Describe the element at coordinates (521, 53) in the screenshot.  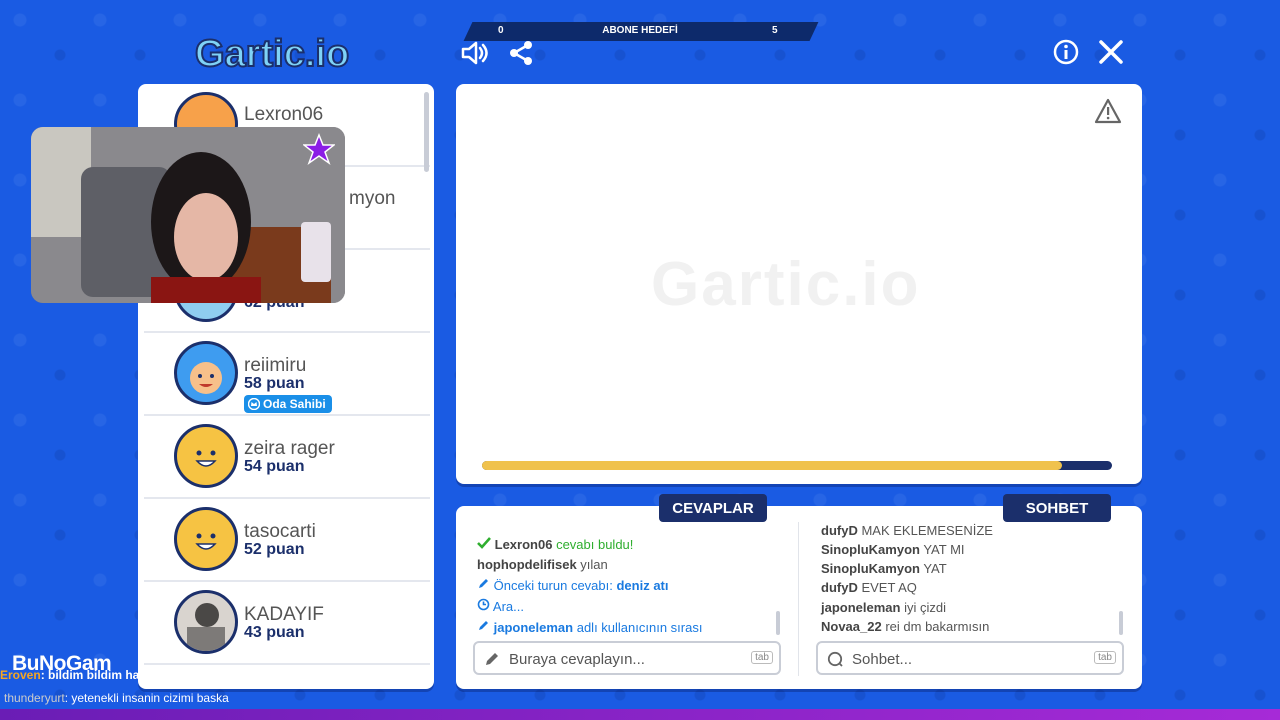
I see `share-icon` at that location.